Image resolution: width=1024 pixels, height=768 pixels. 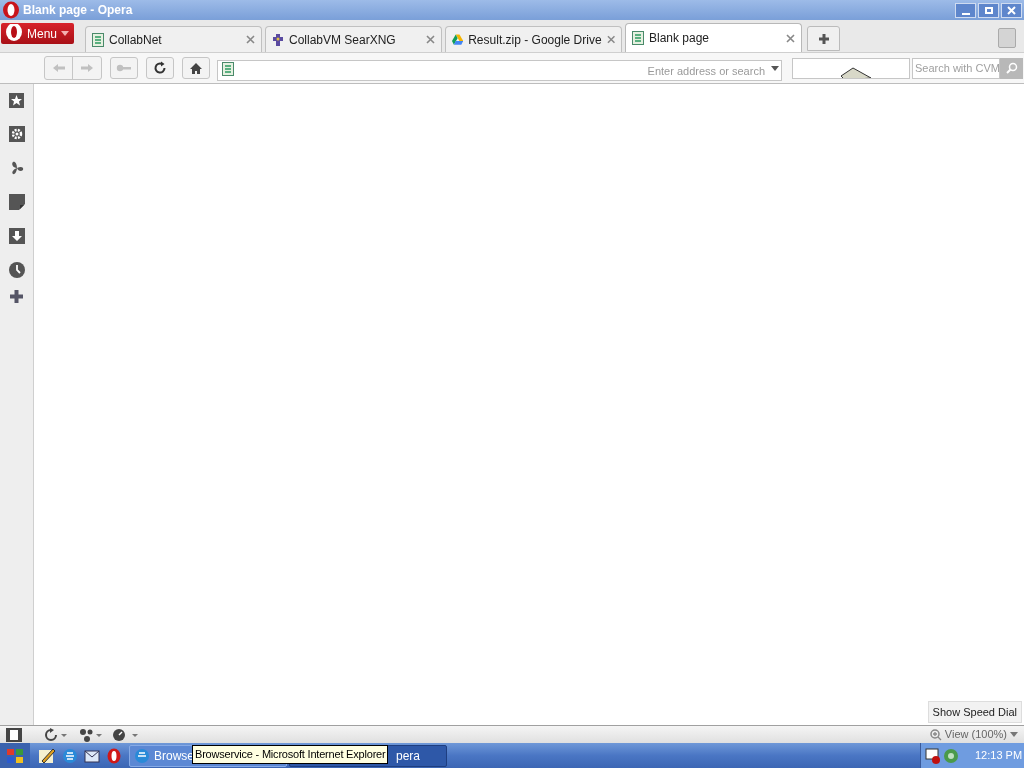 What do you see at coordinates (174, 756) in the screenshot?
I see `task-label: Browse` at bounding box center [174, 756].